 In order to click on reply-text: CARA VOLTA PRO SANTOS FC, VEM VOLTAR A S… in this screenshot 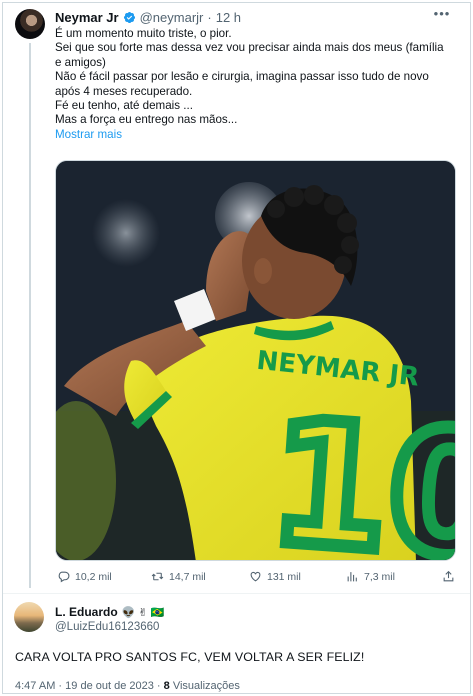, I will do `click(190, 657)`.